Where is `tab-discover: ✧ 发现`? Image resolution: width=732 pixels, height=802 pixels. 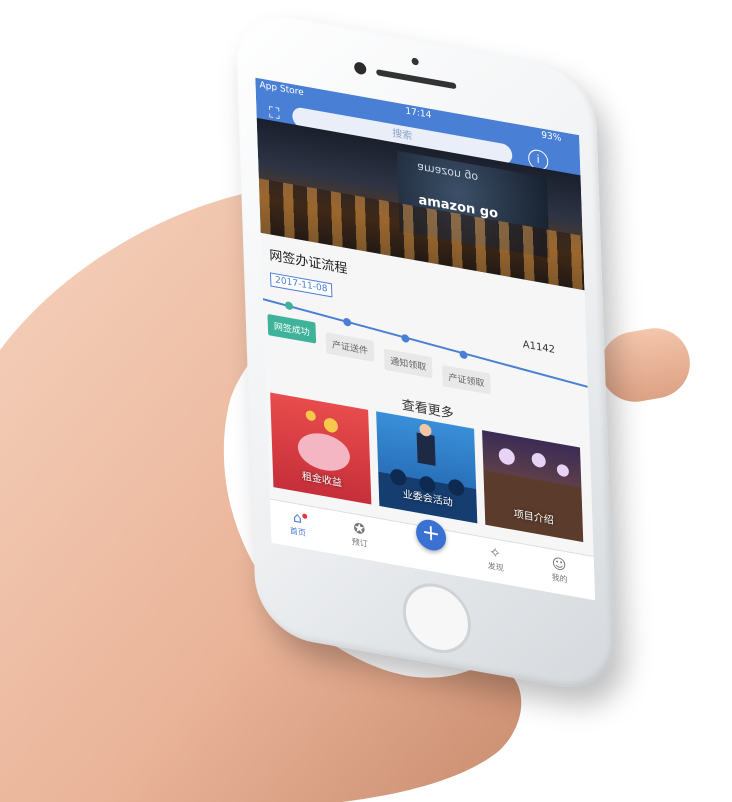
tab-discover: ✧ 发现 is located at coordinates (495, 559).